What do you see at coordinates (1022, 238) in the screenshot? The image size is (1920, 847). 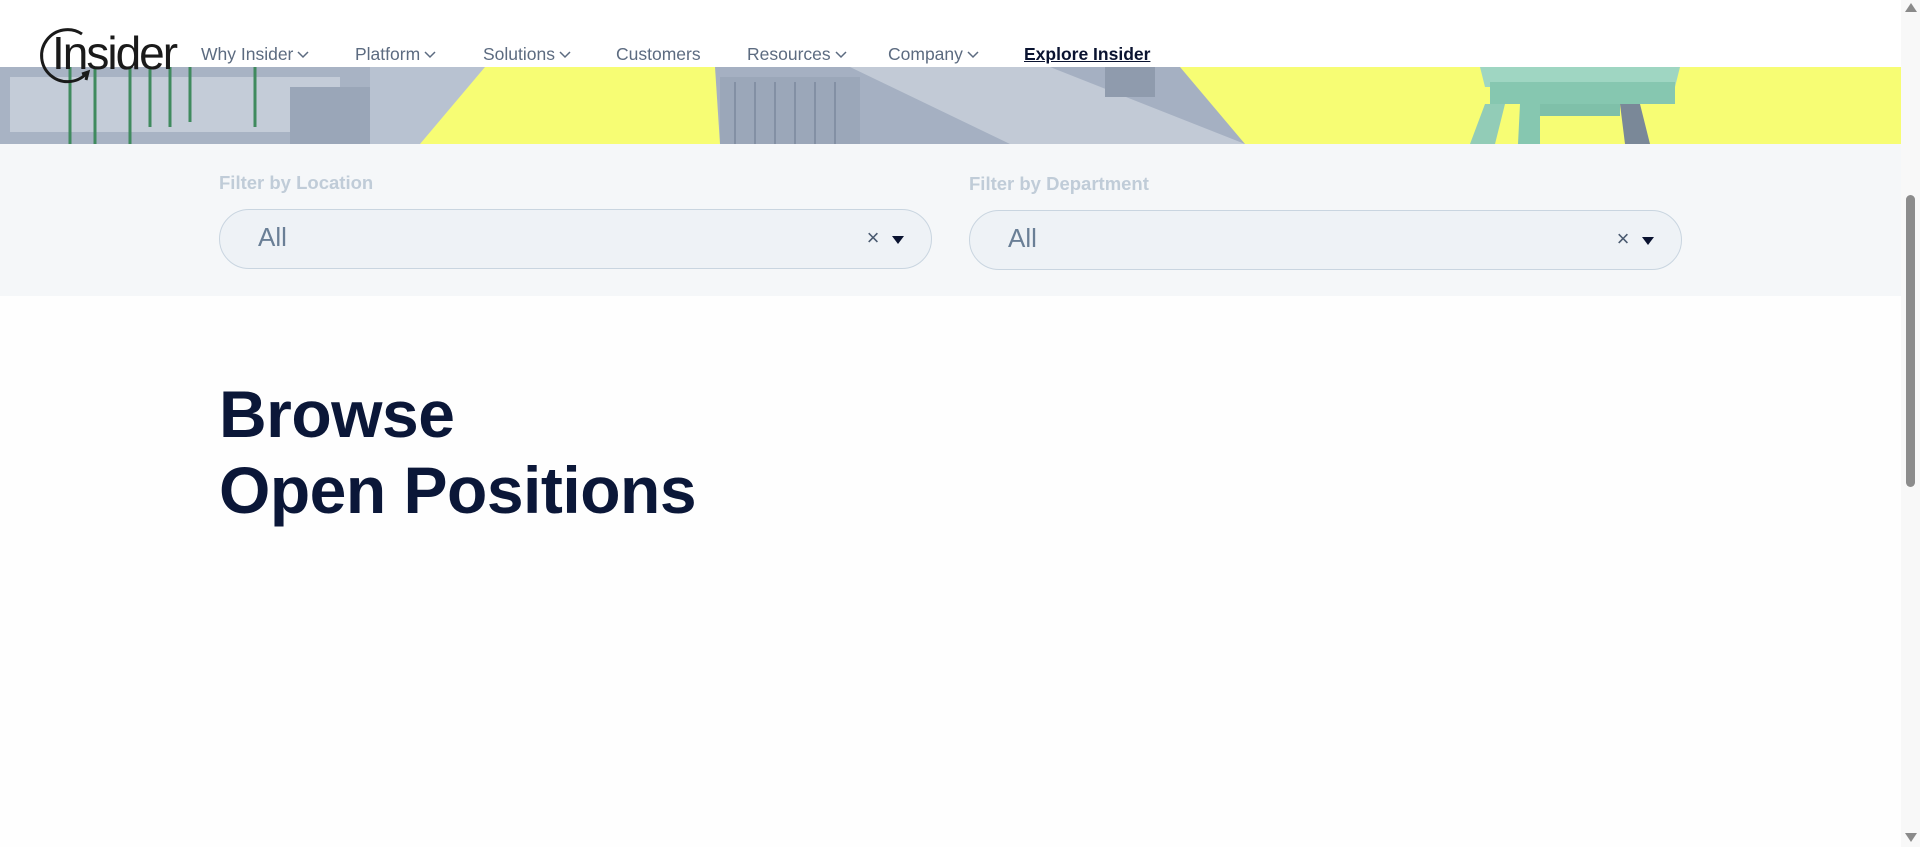 I see `department-select-value: All` at bounding box center [1022, 238].